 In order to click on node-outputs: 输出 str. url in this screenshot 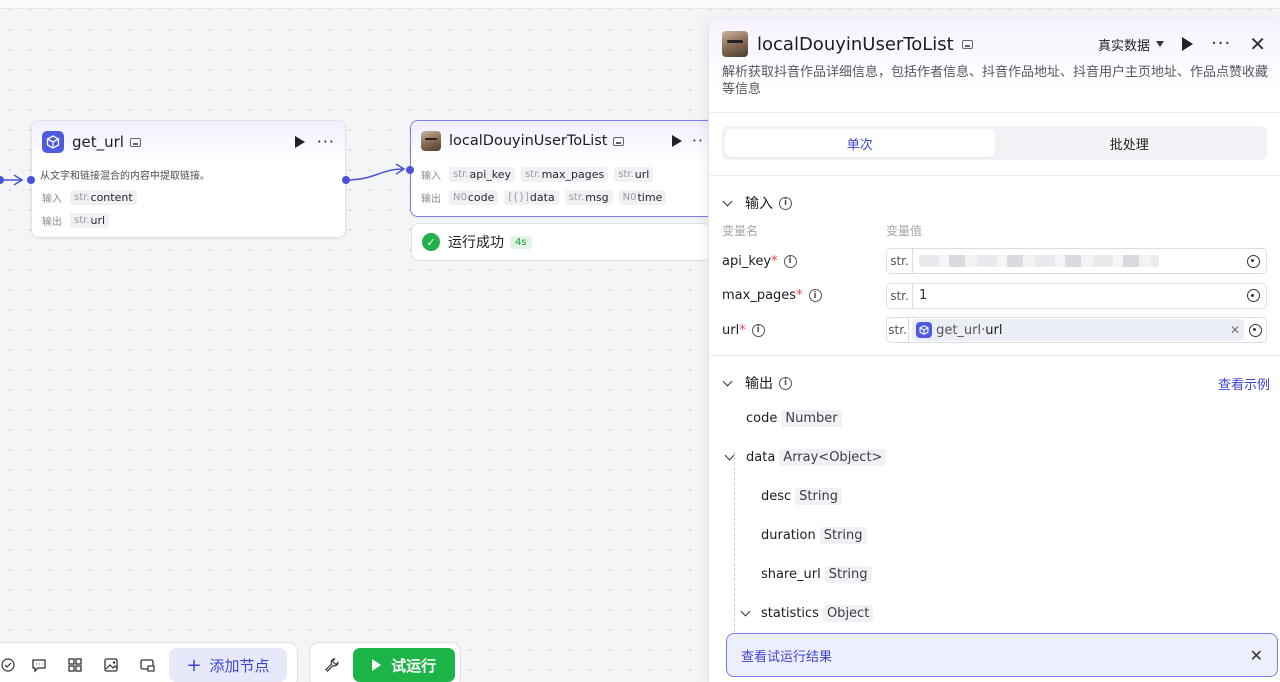, I will do `click(188, 220)`.